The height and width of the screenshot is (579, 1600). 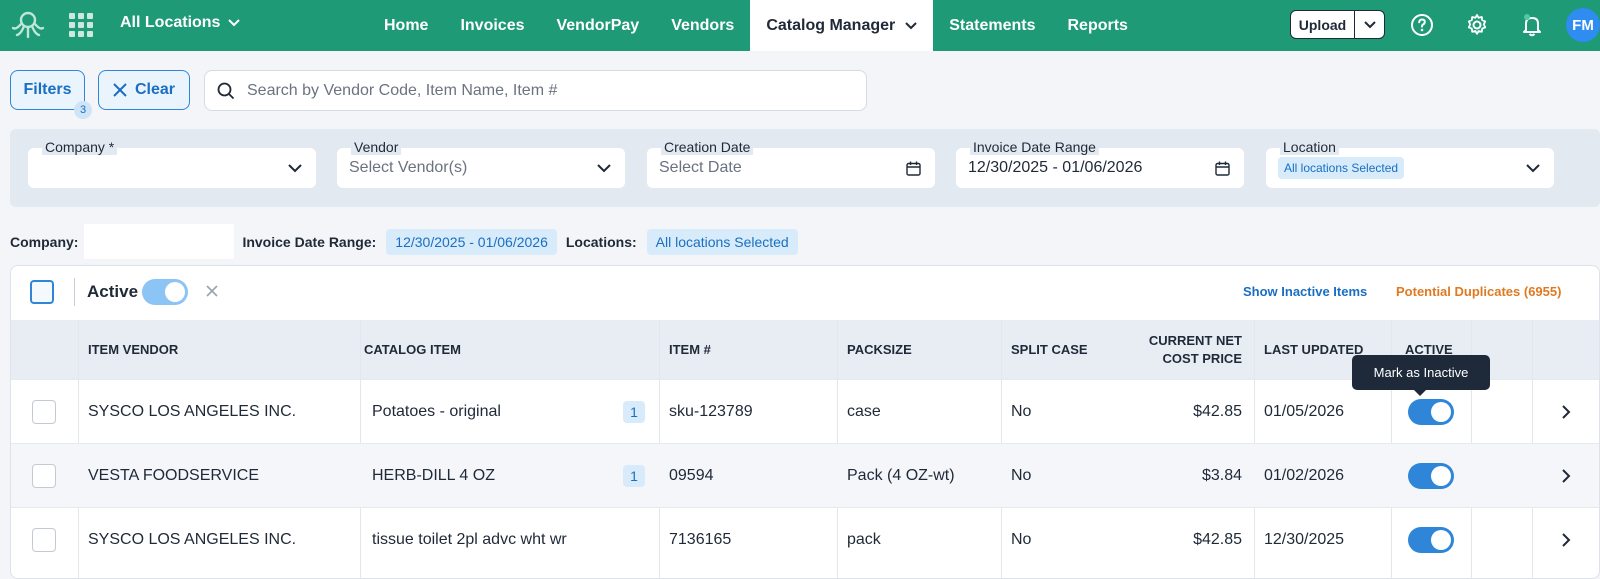 What do you see at coordinates (436, 412) in the screenshot?
I see `cell-catalog-item: Potatoes - original` at bounding box center [436, 412].